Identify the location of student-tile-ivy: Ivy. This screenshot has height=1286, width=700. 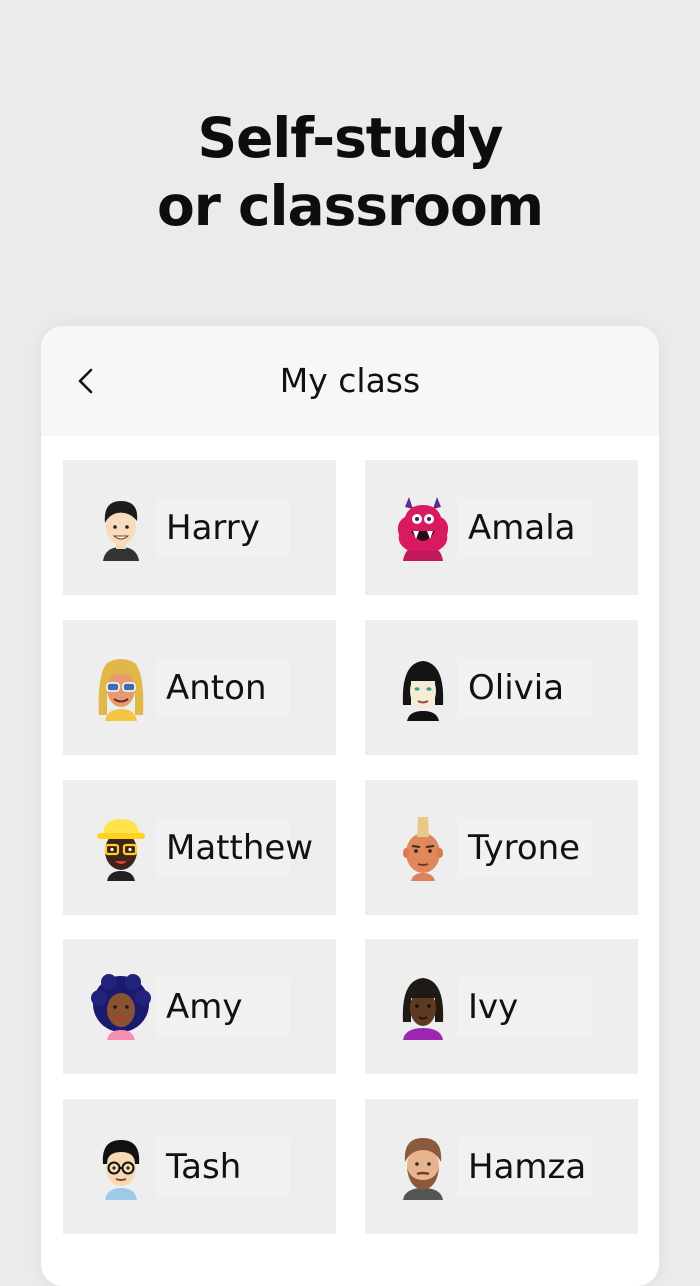
(501, 1006).